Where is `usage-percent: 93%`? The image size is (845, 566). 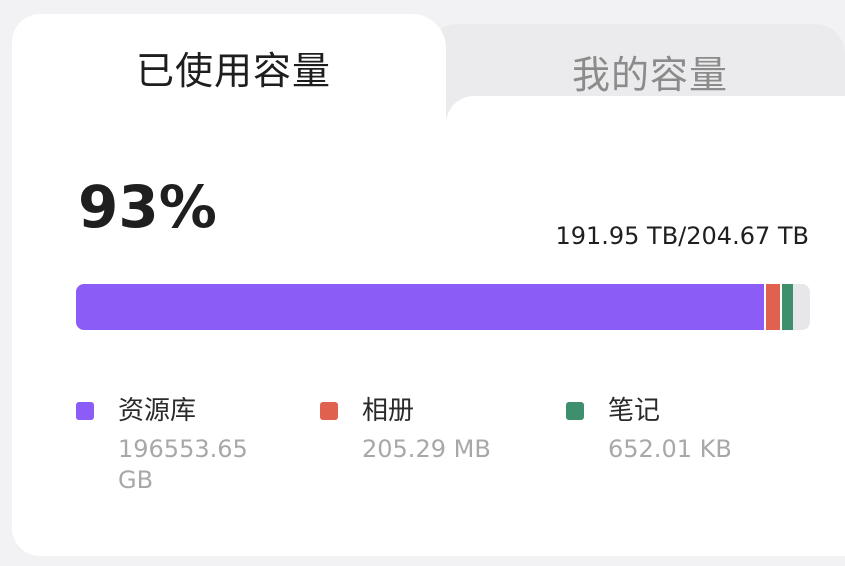
usage-percent: 93% is located at coordinates (147, 207).